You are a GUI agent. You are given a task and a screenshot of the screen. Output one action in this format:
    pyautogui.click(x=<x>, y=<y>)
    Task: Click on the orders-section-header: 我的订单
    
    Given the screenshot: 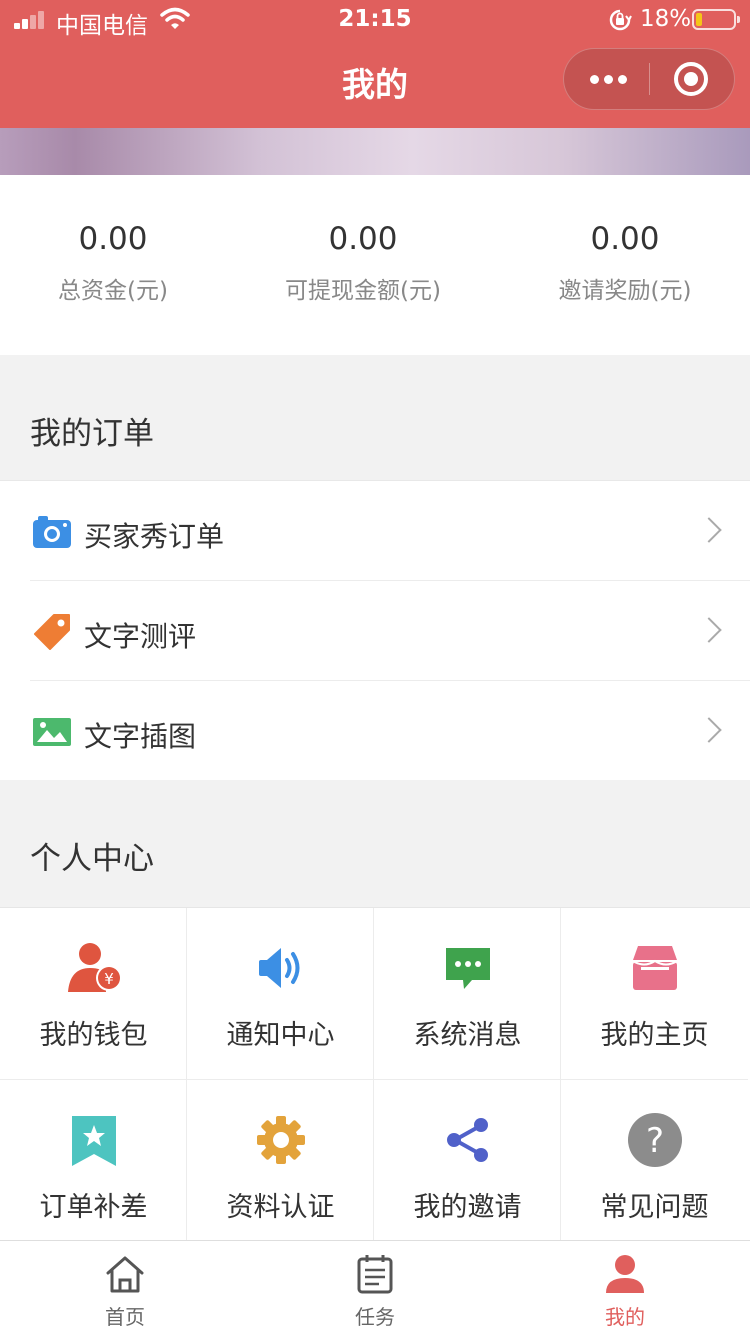 What is the action you would take?
    pyautogui.click(x=375, y=418)
    